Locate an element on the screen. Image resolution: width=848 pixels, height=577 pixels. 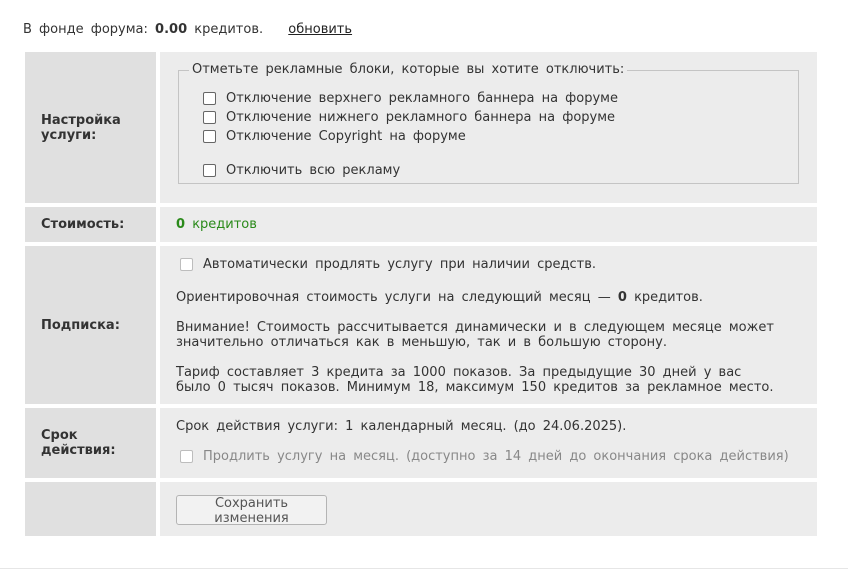
cost-row: Стоимость: 0 кредитов is located at coordinates (421, 224).